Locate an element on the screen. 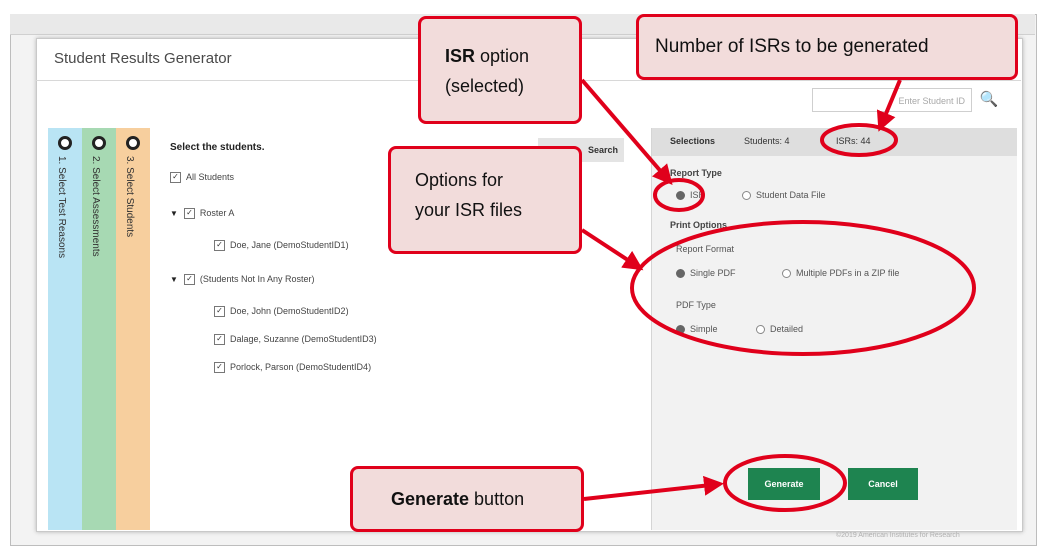 The height and width of the screenshot is (551, 1045). callout-number-of-isrs: Number of ISRs to be generated is located at coordinates (827, 47).